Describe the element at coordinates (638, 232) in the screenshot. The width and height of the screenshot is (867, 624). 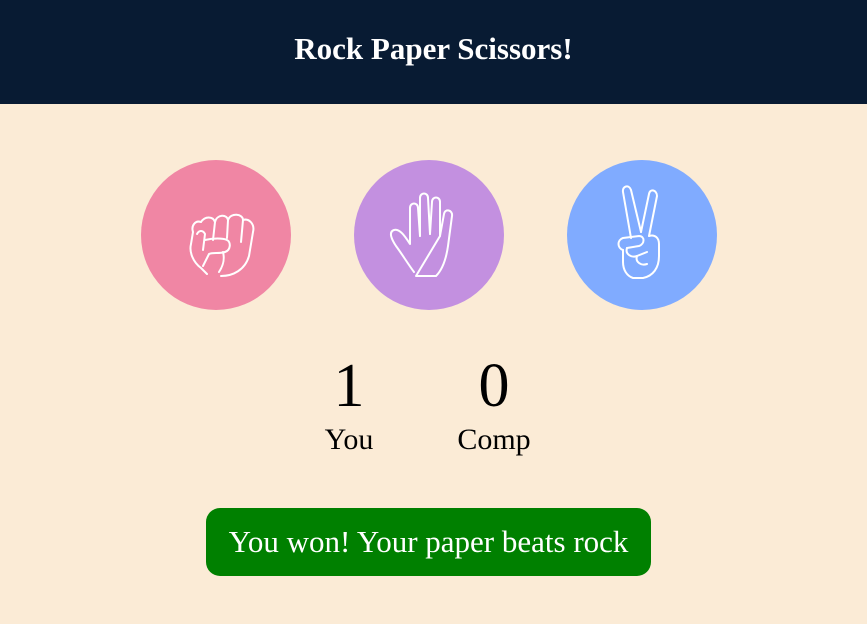
I see `victory-hand-icon` at that location.